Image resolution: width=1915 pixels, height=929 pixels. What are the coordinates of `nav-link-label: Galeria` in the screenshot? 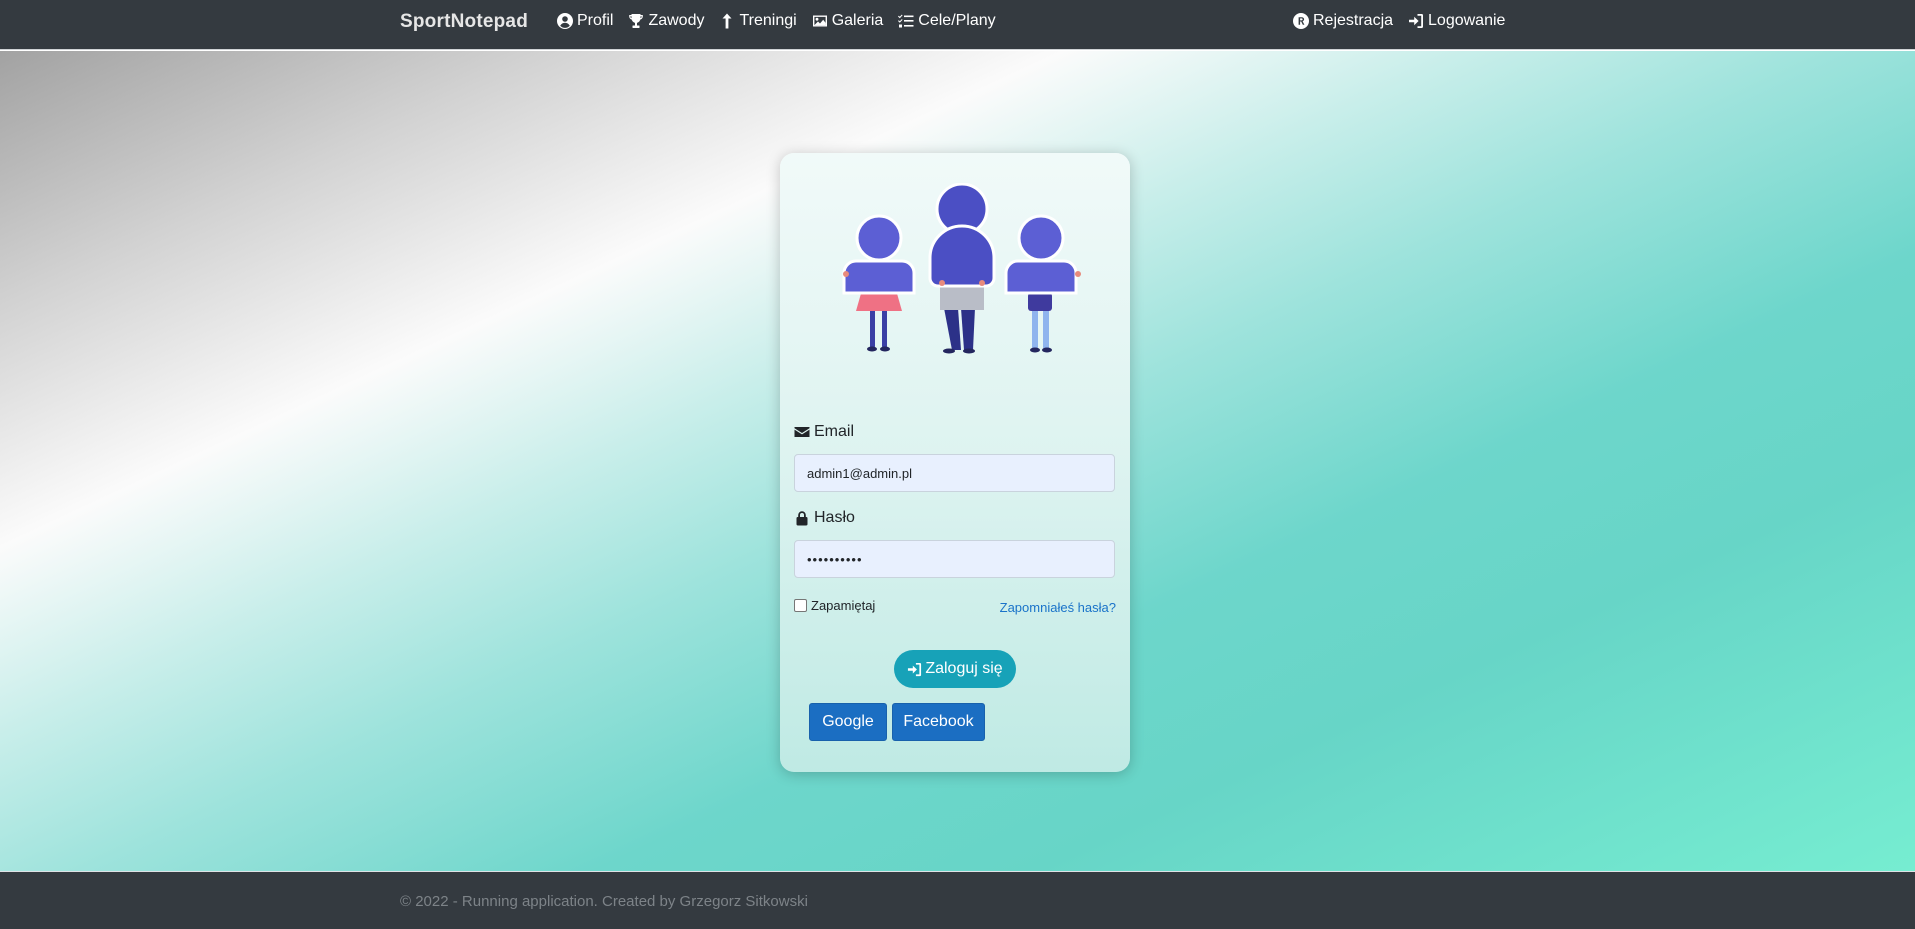 It's located at (857, 20).